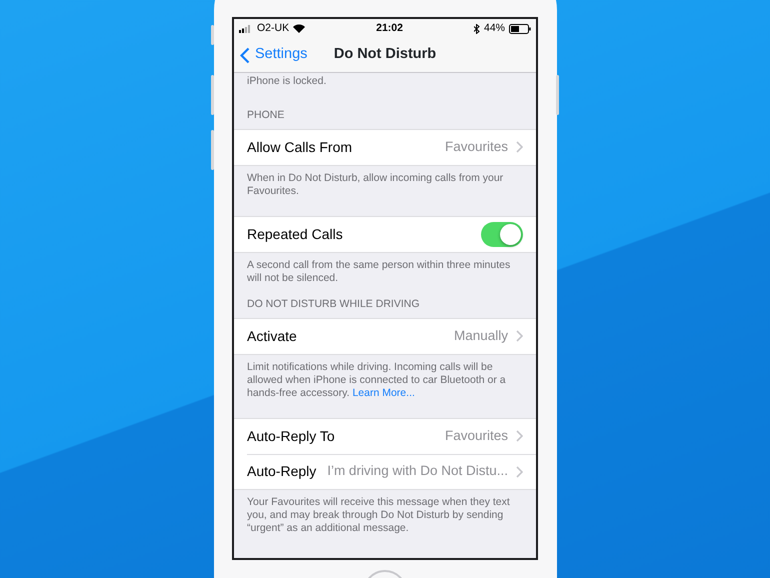 This screenshot has width=770, height=578. Describe the element at coordinates (273, 28) in the screenshot. I see `carrier-name: O2-UK` at that location.